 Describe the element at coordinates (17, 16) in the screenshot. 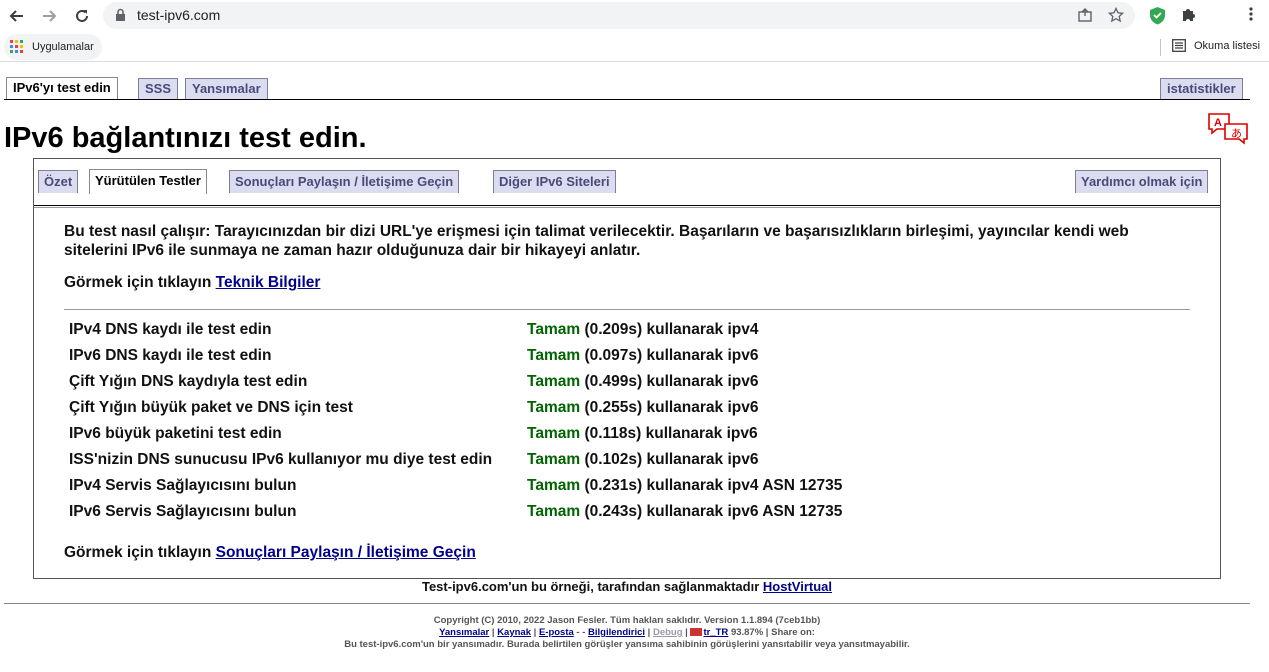

I see `back-button` at that location.